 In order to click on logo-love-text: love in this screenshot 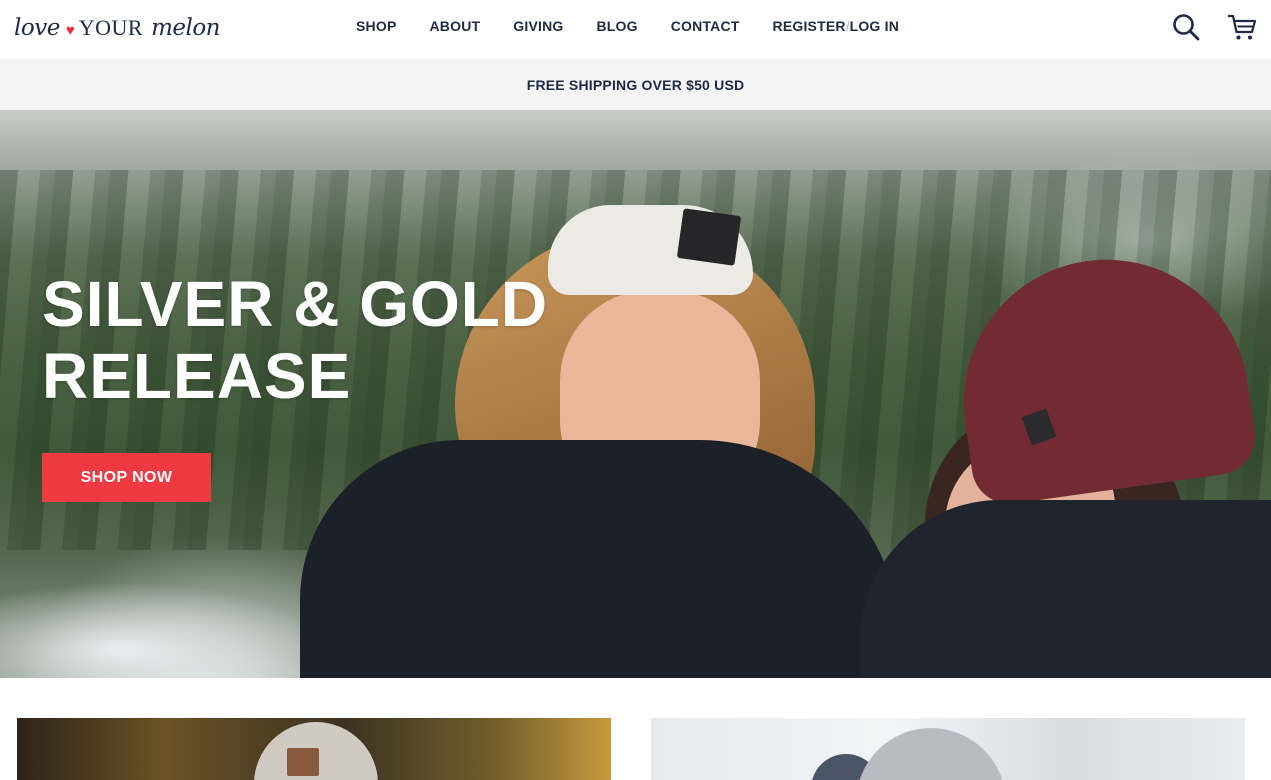, I will do `click(37, 28)`.